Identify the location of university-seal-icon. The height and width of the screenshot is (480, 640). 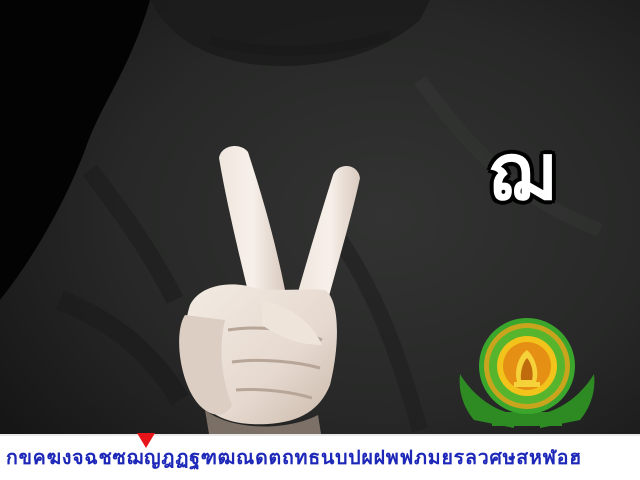
(527, 373).